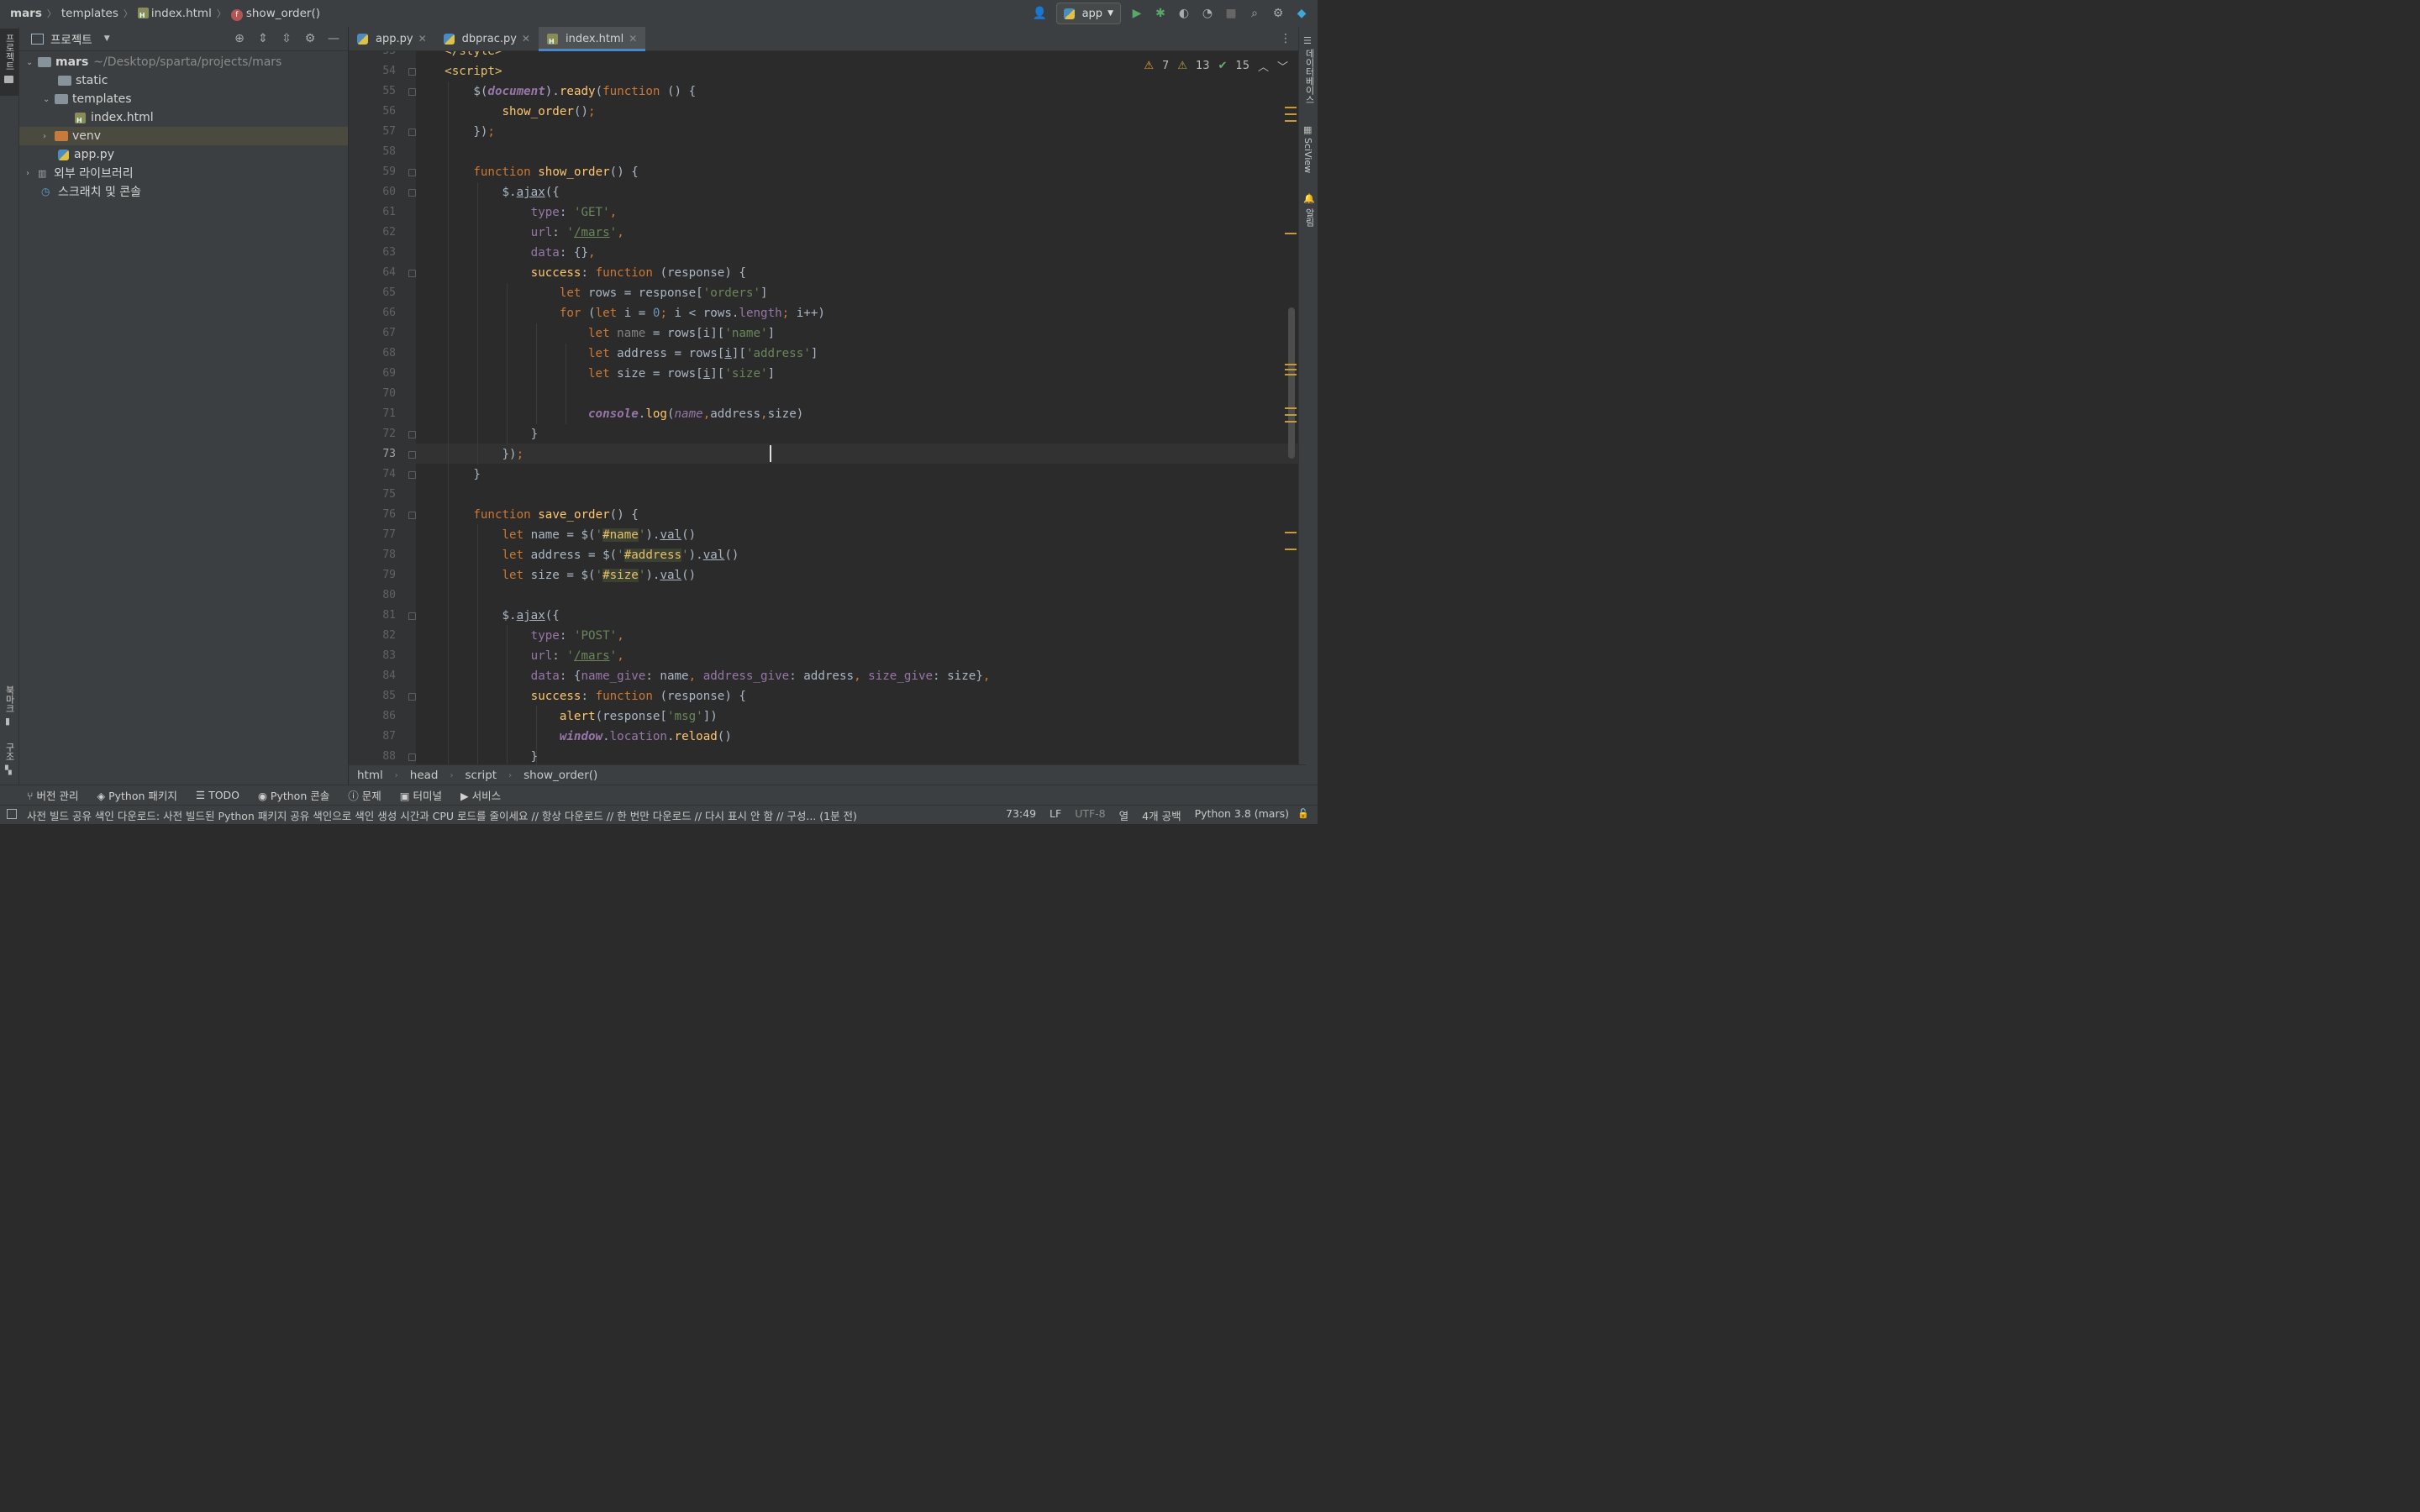  I want to click on breadcrumb-function: f show_order(), so click(275, 14).